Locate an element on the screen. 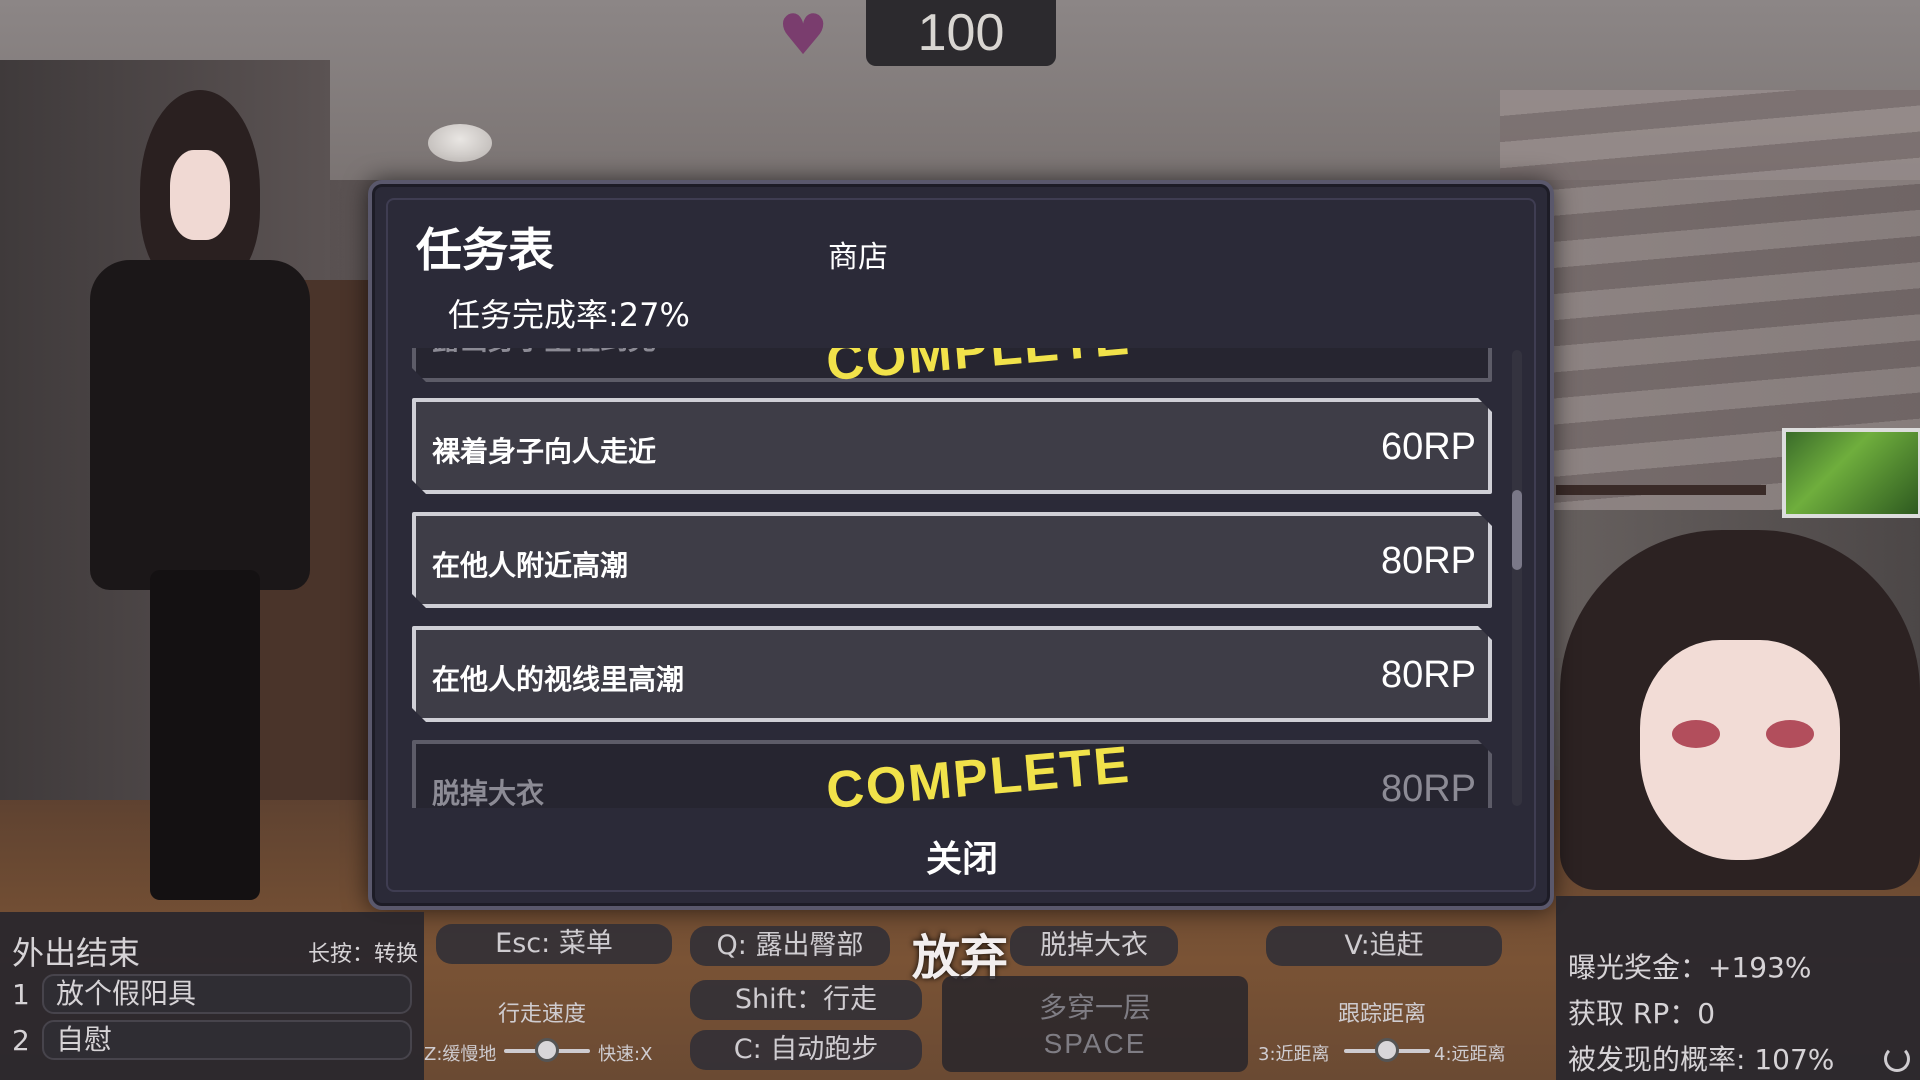  ceiling-lamp is located at coordinates (460, 143).